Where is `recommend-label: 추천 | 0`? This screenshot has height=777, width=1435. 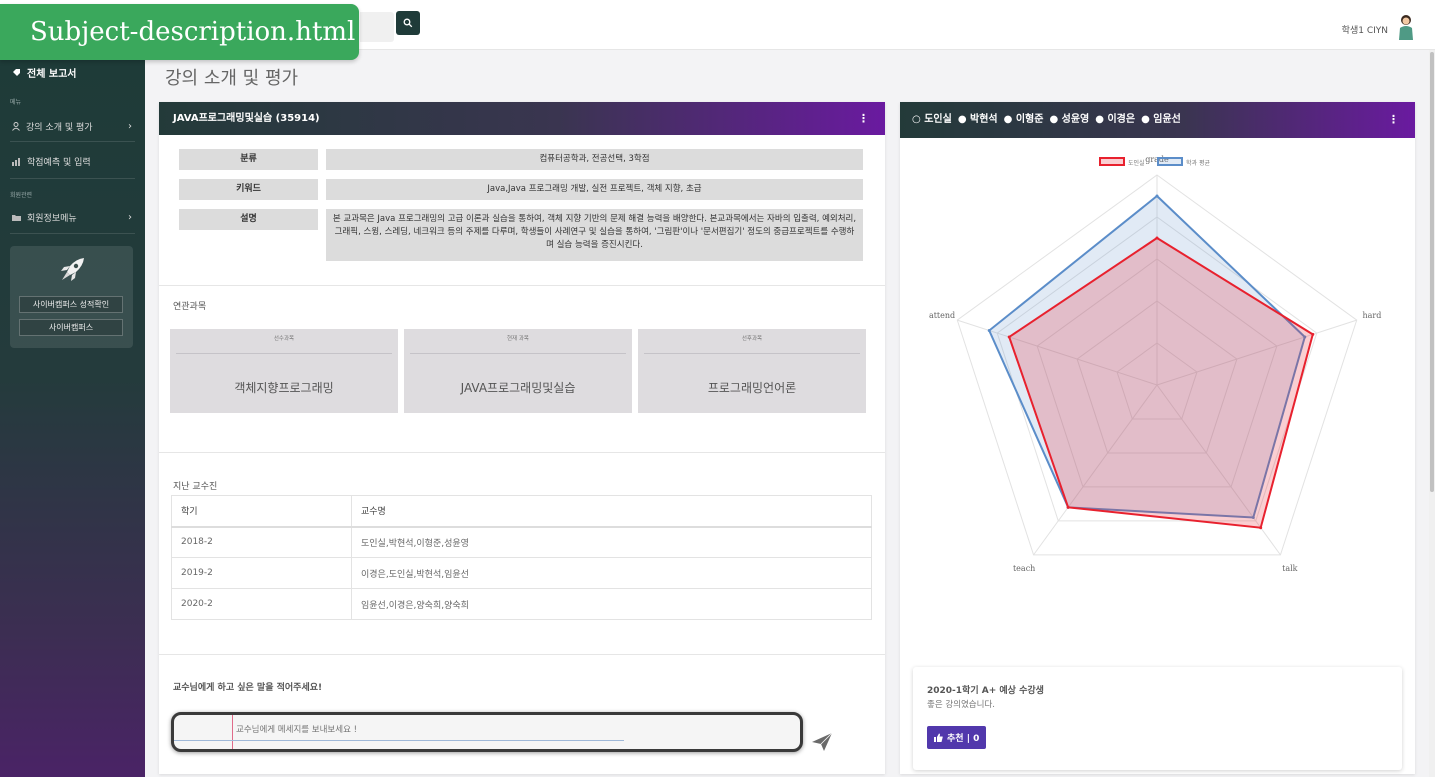 recommend-label: 추천 | 0 is located at coordinates (963, 739).